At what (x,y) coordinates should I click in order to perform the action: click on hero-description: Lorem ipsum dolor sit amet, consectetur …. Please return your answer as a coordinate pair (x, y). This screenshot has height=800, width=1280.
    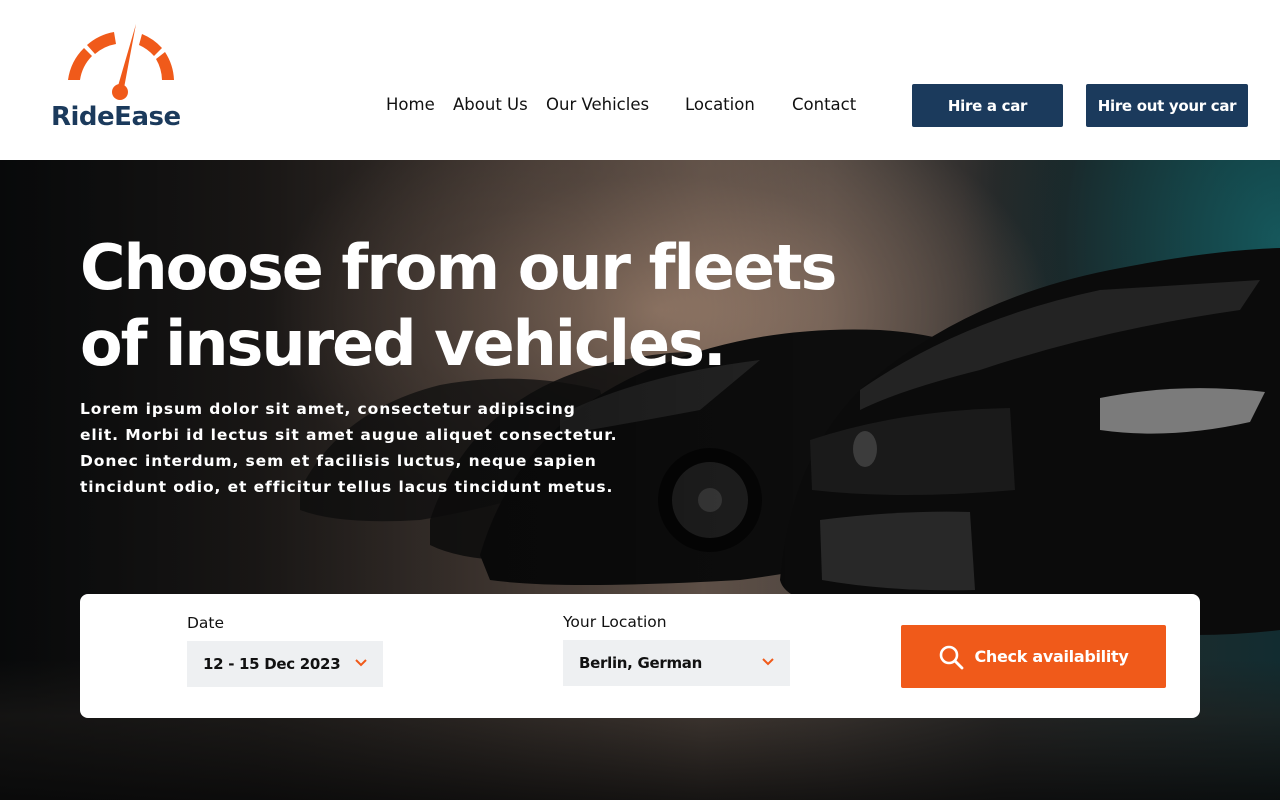
    Looking at the image, I should click on (349, 448).